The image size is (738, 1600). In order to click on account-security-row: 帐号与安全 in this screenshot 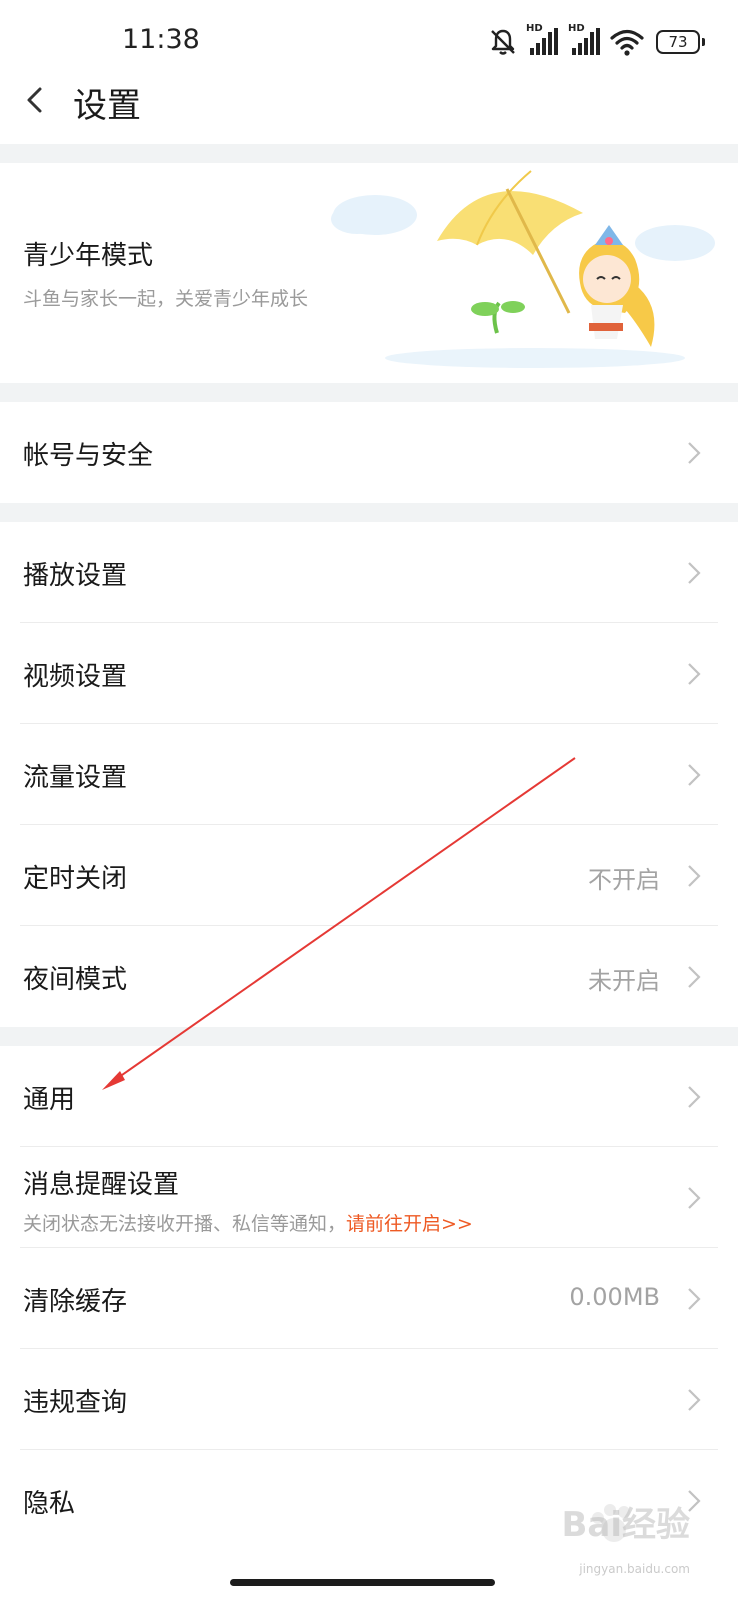, I will do `click(369, 452)`.